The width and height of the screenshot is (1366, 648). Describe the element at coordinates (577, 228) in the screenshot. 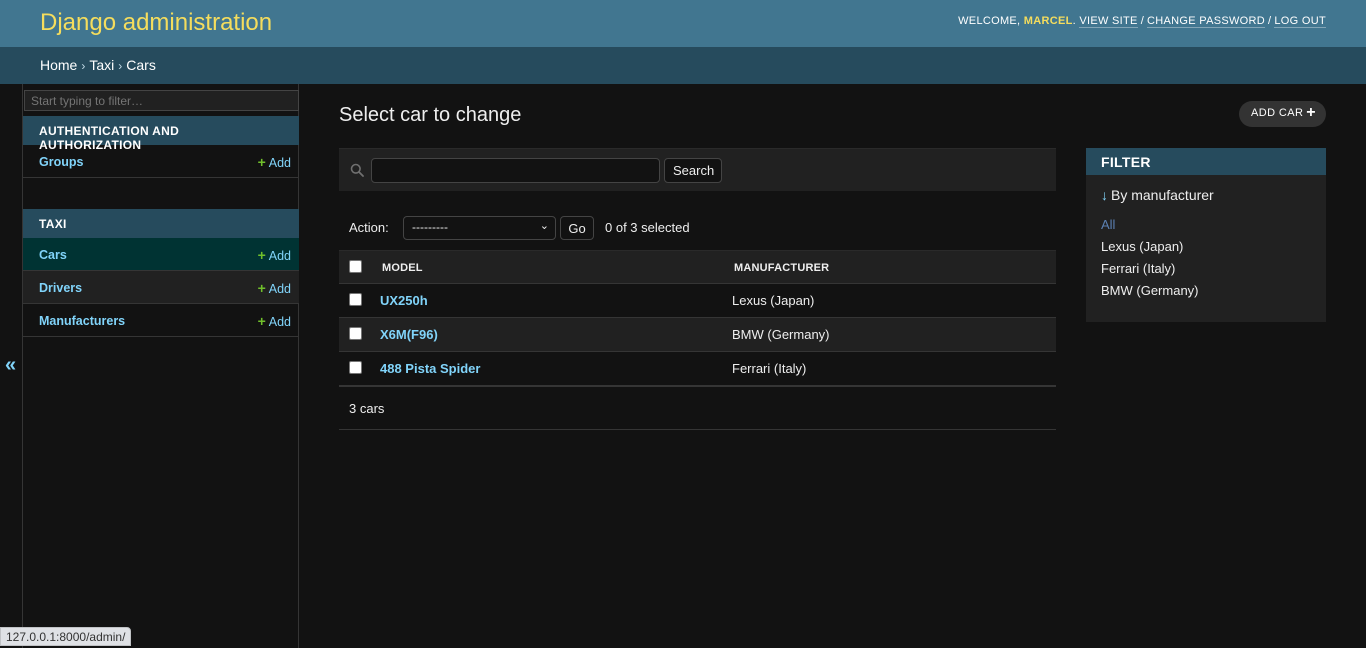

I see `go-button: Go` at that location.